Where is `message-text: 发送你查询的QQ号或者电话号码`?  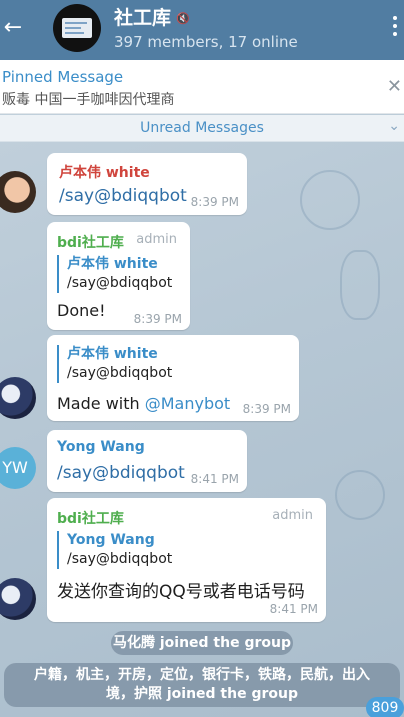
message-text: 发送你查询的QQ号或者电话号码 is located at coordinates (181, 592).